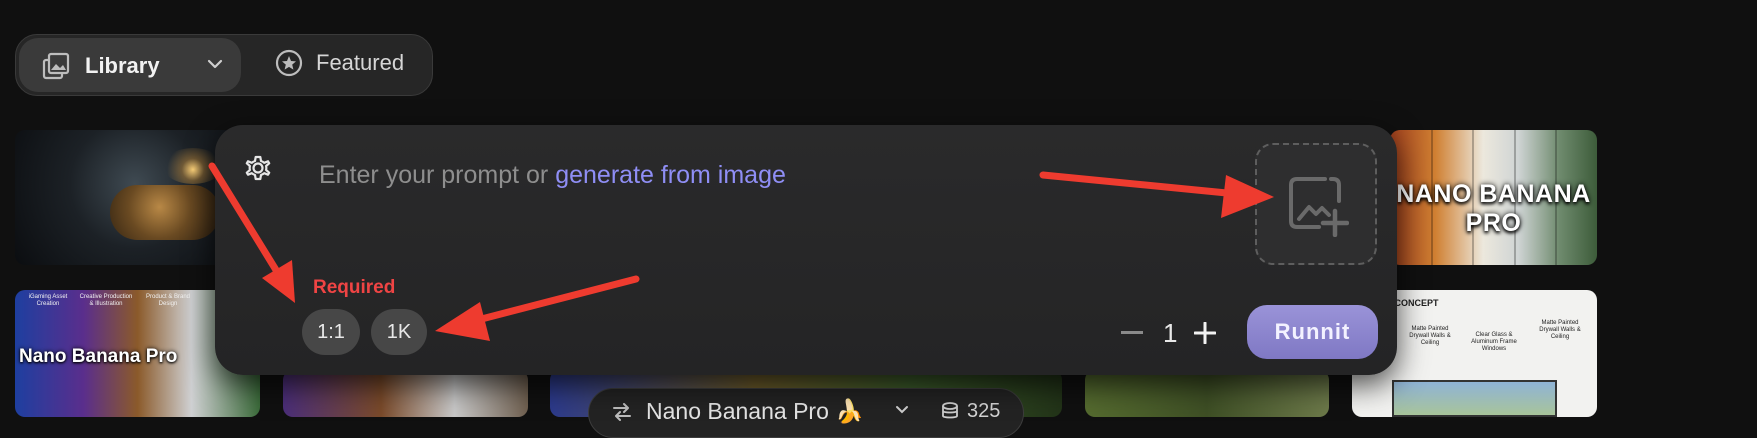  I want to click on star-circle-icon, so click(289, 63).